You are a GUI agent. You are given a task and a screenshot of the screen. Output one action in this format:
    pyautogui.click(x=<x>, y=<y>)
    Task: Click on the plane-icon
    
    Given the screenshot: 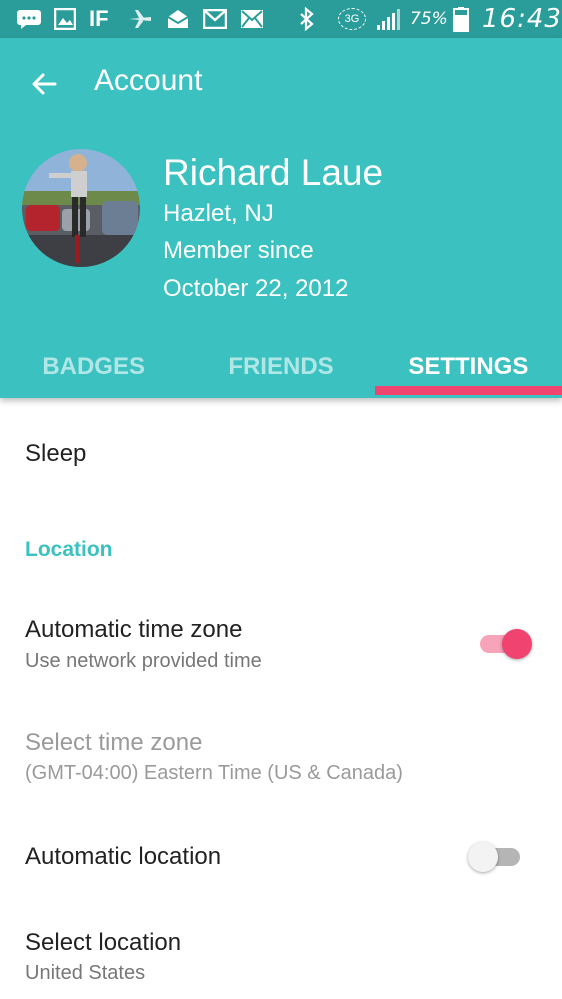 What is the action you would take?
    pyautogui.click(x=140, y=19)
    